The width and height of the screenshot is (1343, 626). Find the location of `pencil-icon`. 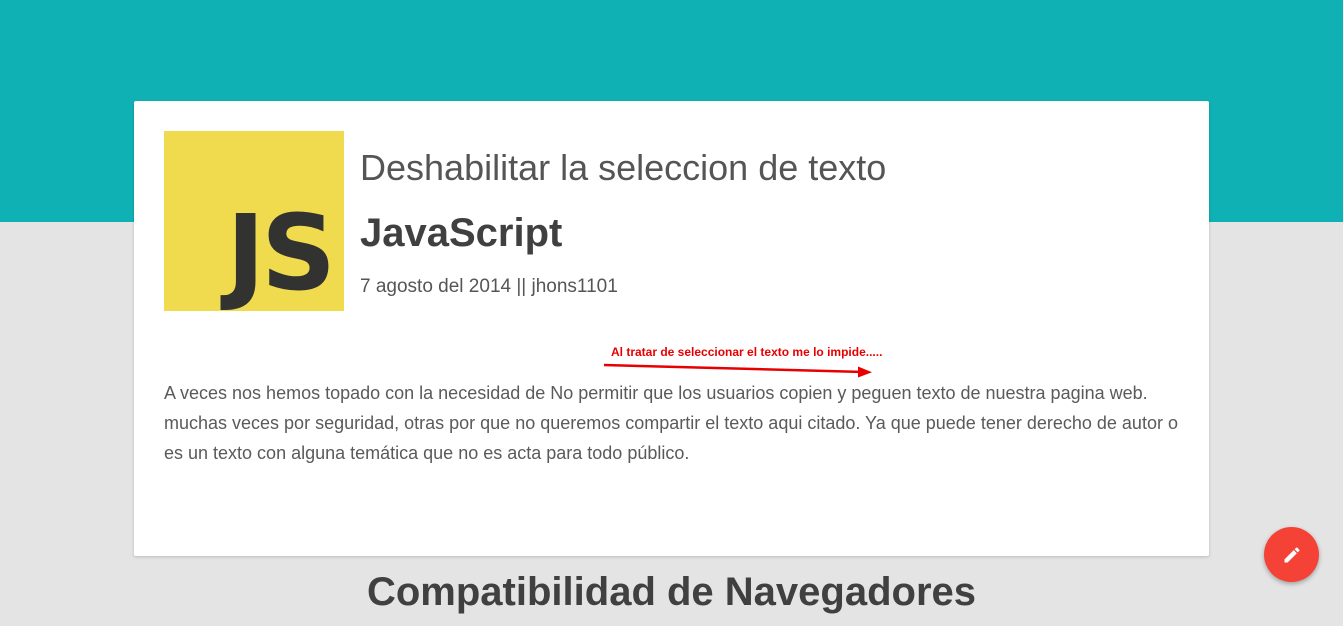

pencil-icon is located at coordinates (1292, 554).